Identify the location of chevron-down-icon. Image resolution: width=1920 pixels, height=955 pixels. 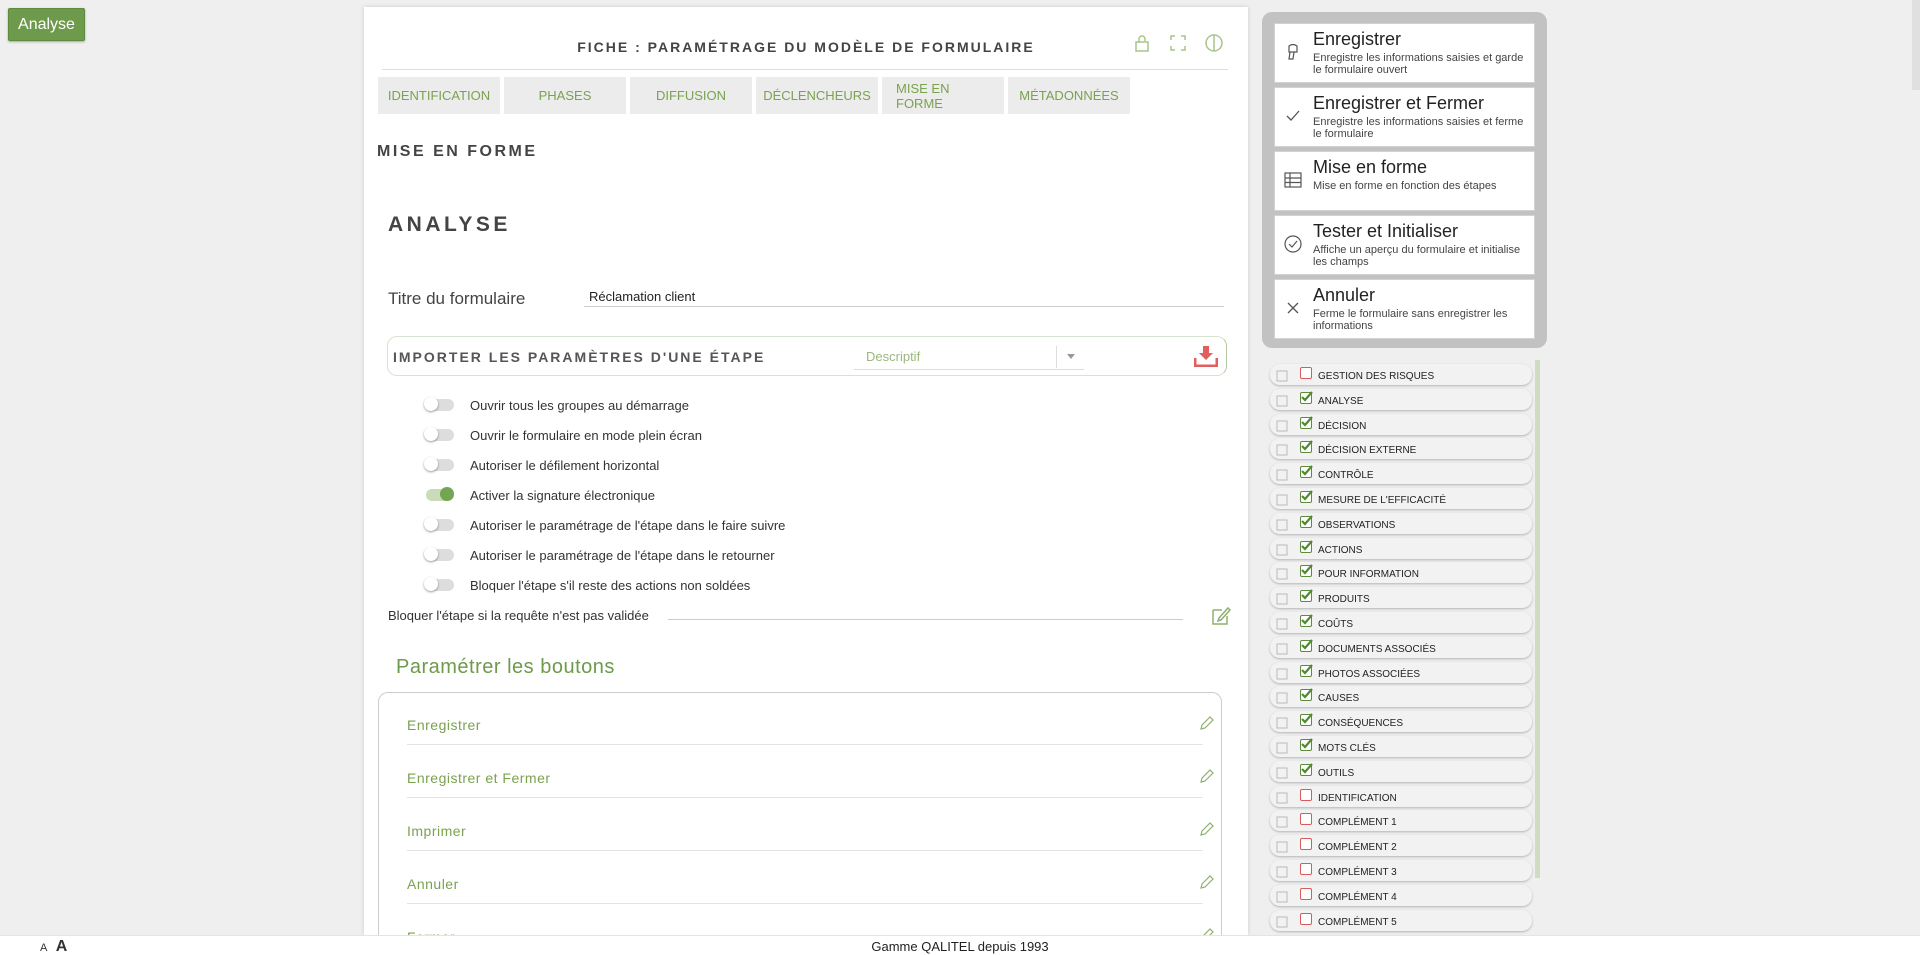
(1070, 357).